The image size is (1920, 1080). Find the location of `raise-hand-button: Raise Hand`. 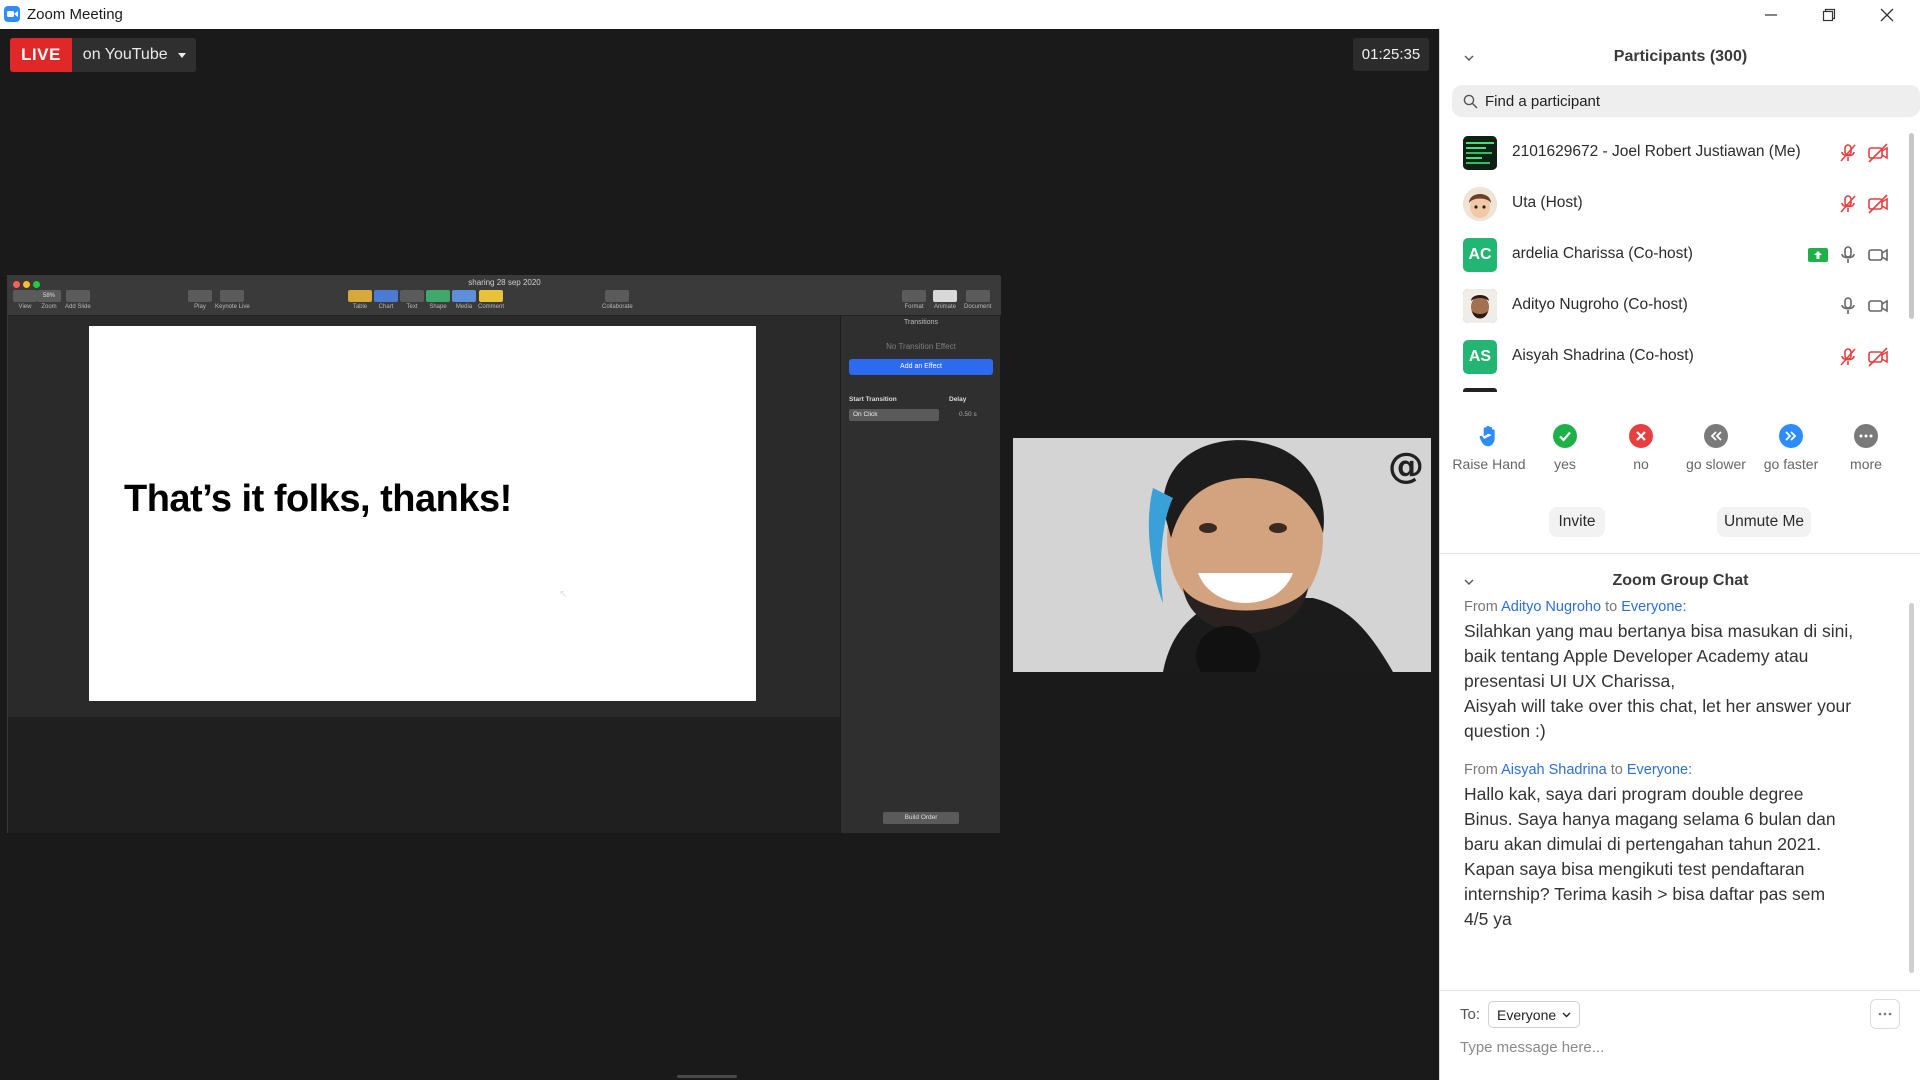

raise-hand-button: Raise Hand is located at coordinates (1489, 448).